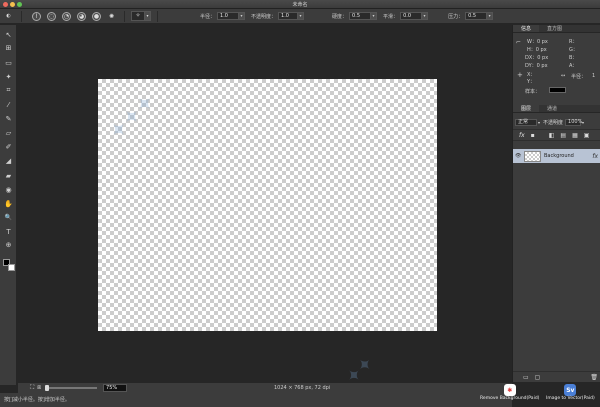 The height and width of the screenshot is (407, 600). Describe the element at coordinates (583, 122) in the screenshot. I see `layer-opacity-arrow: ▾` at that location.